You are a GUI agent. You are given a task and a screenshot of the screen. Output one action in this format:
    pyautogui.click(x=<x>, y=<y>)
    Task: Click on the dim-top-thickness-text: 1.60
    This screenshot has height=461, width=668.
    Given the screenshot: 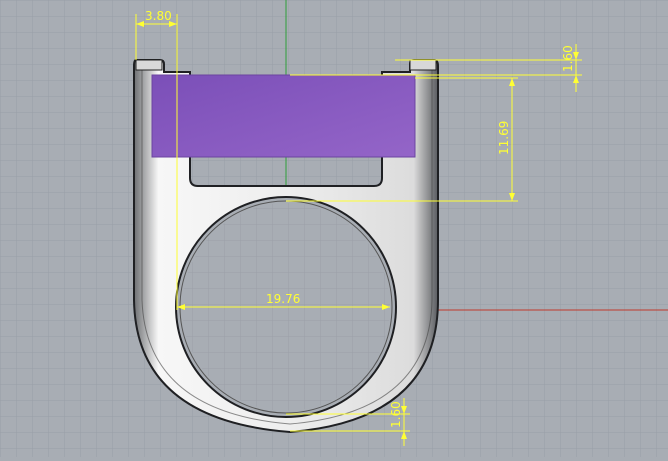 What is the action you would take?
    pyautogui.click(x=568, y=58)
    